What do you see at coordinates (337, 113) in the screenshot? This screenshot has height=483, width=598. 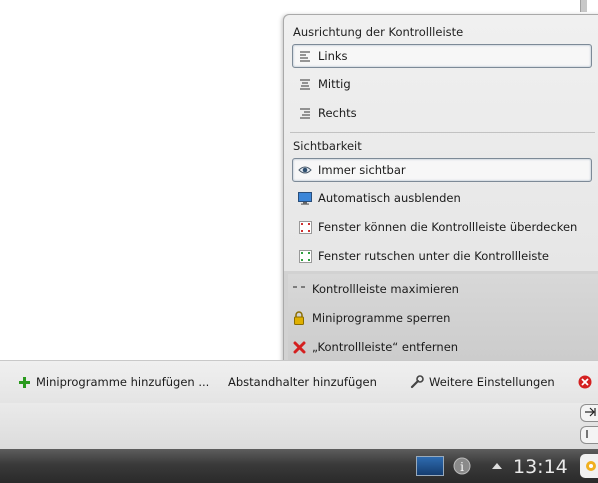 I see `align-right-label: Rechts` at bounding box center [337, 113].